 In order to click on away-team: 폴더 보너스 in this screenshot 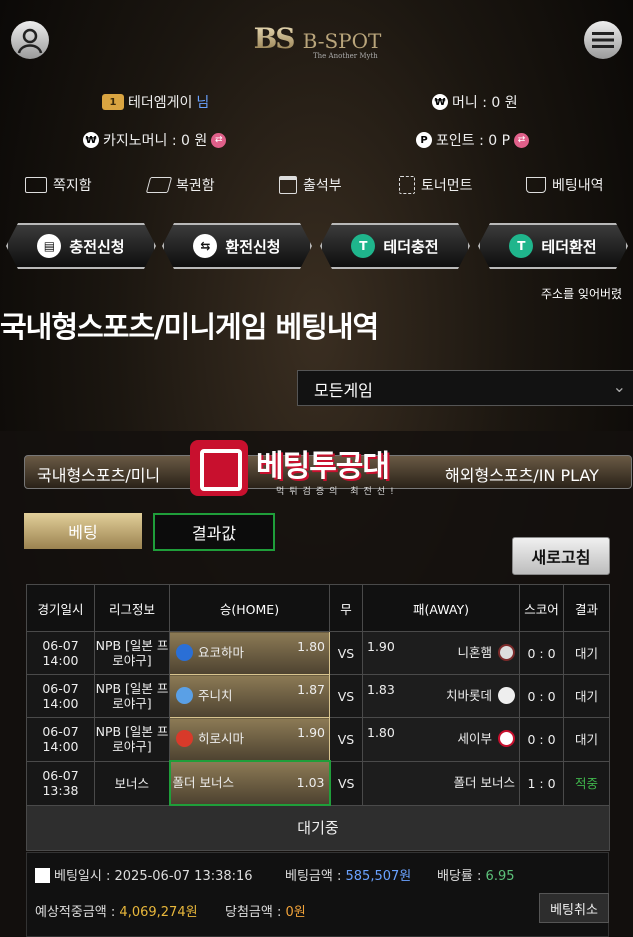, I will do `click(484, 782)`.